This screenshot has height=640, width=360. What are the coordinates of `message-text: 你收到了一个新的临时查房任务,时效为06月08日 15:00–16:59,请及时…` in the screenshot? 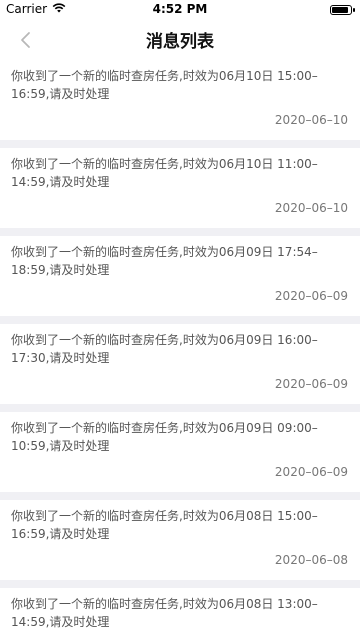 It's located at (164, 525).